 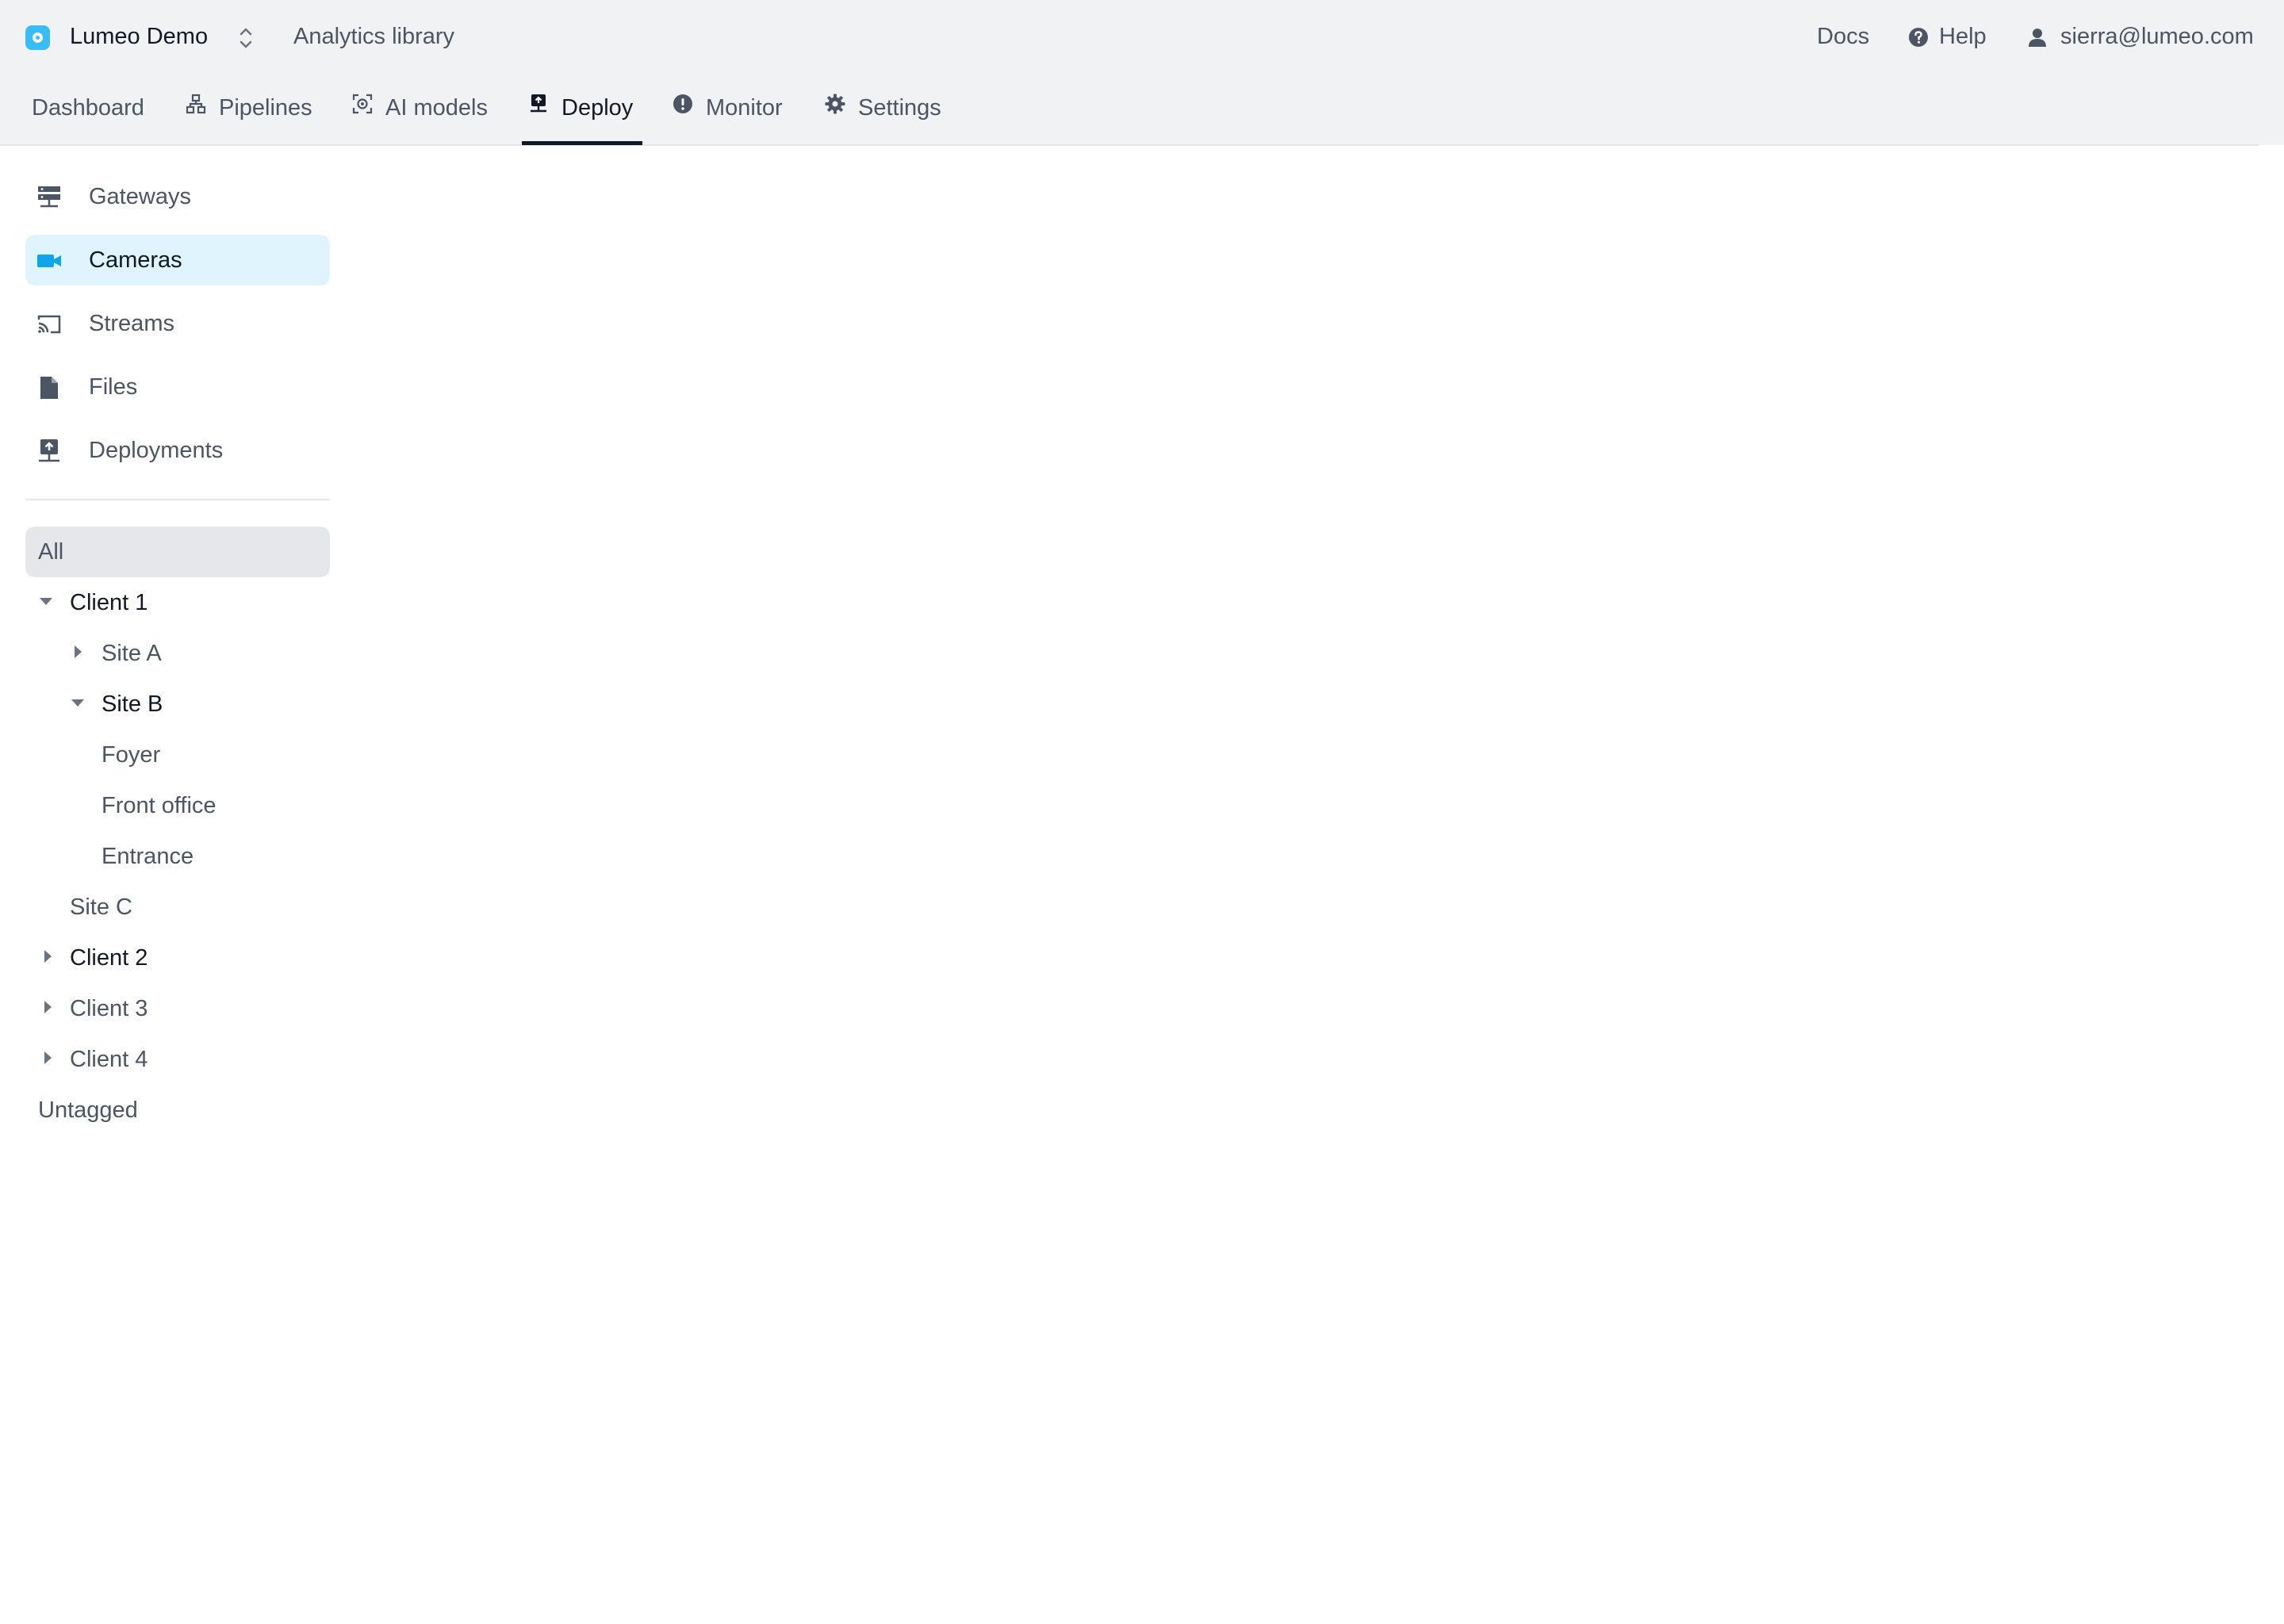 I want to click on sidebar-item-label: Cameras, so click(x=135, y=260).